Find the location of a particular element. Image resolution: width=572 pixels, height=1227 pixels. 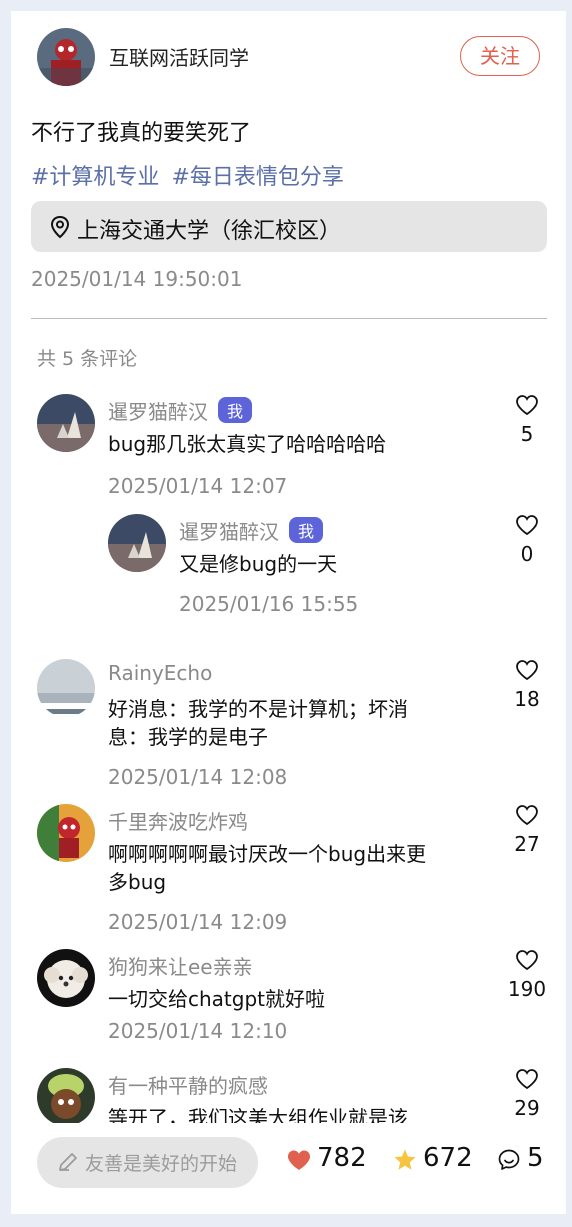

star-filled-icon is located at coordinates (405, 1159).